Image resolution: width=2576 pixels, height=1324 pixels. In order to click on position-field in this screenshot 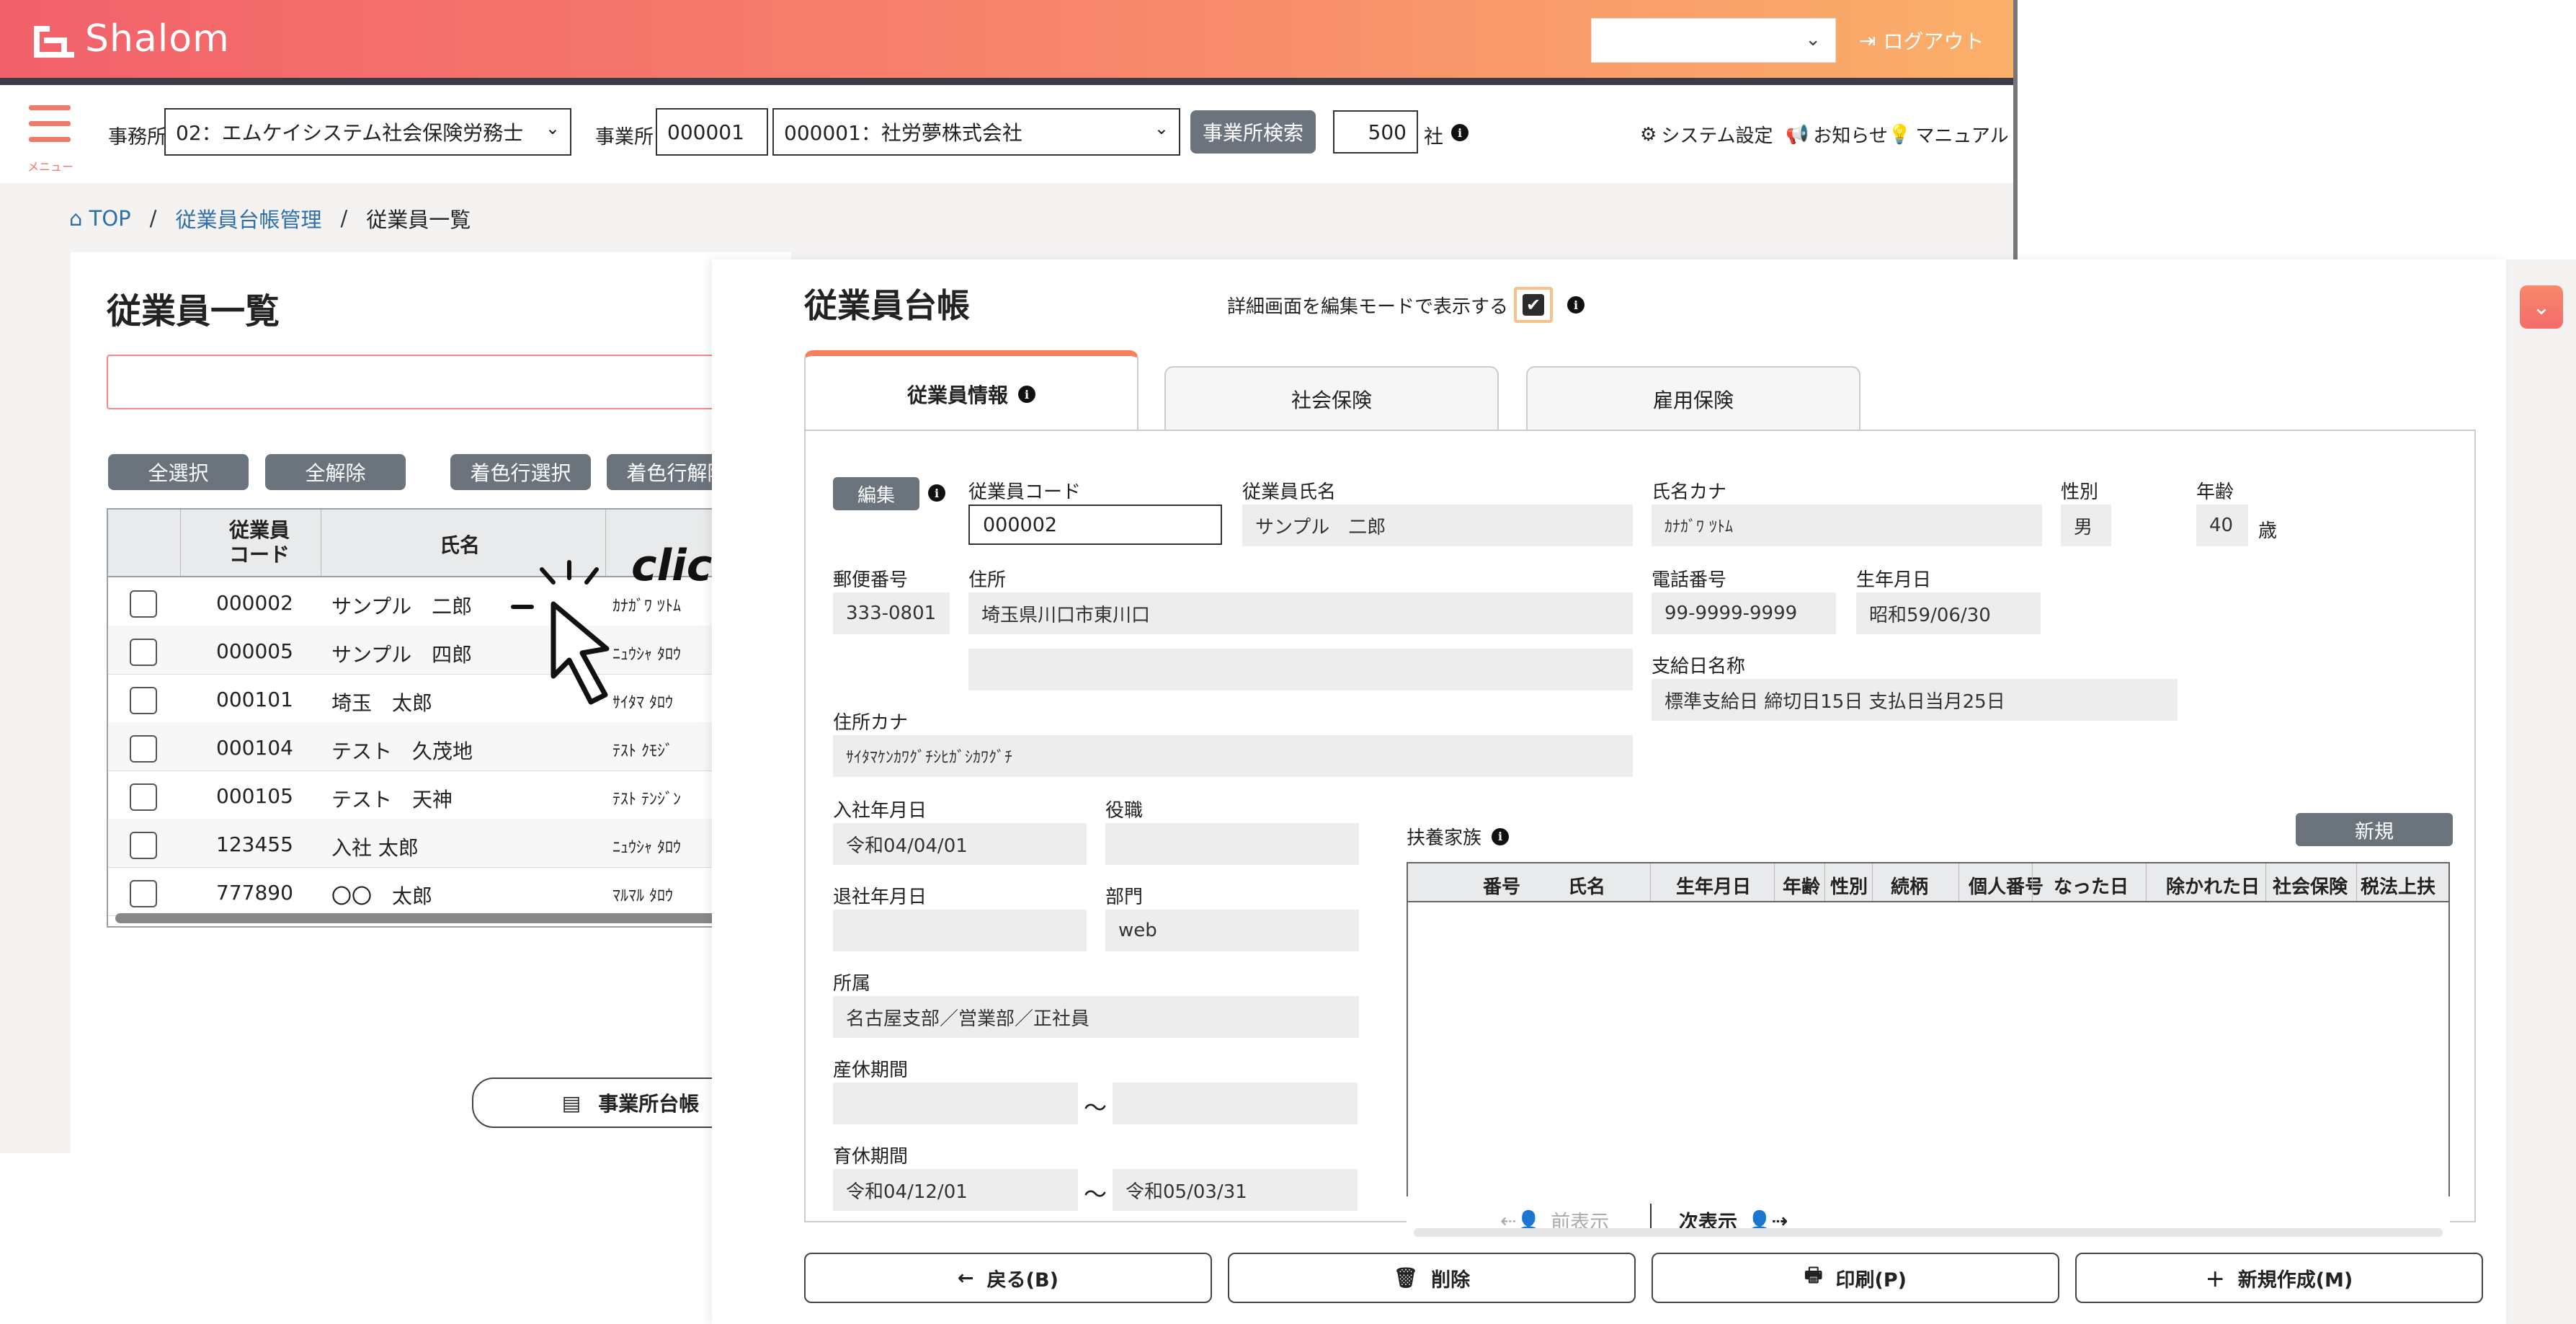, I will do `click(1232, 844)`.